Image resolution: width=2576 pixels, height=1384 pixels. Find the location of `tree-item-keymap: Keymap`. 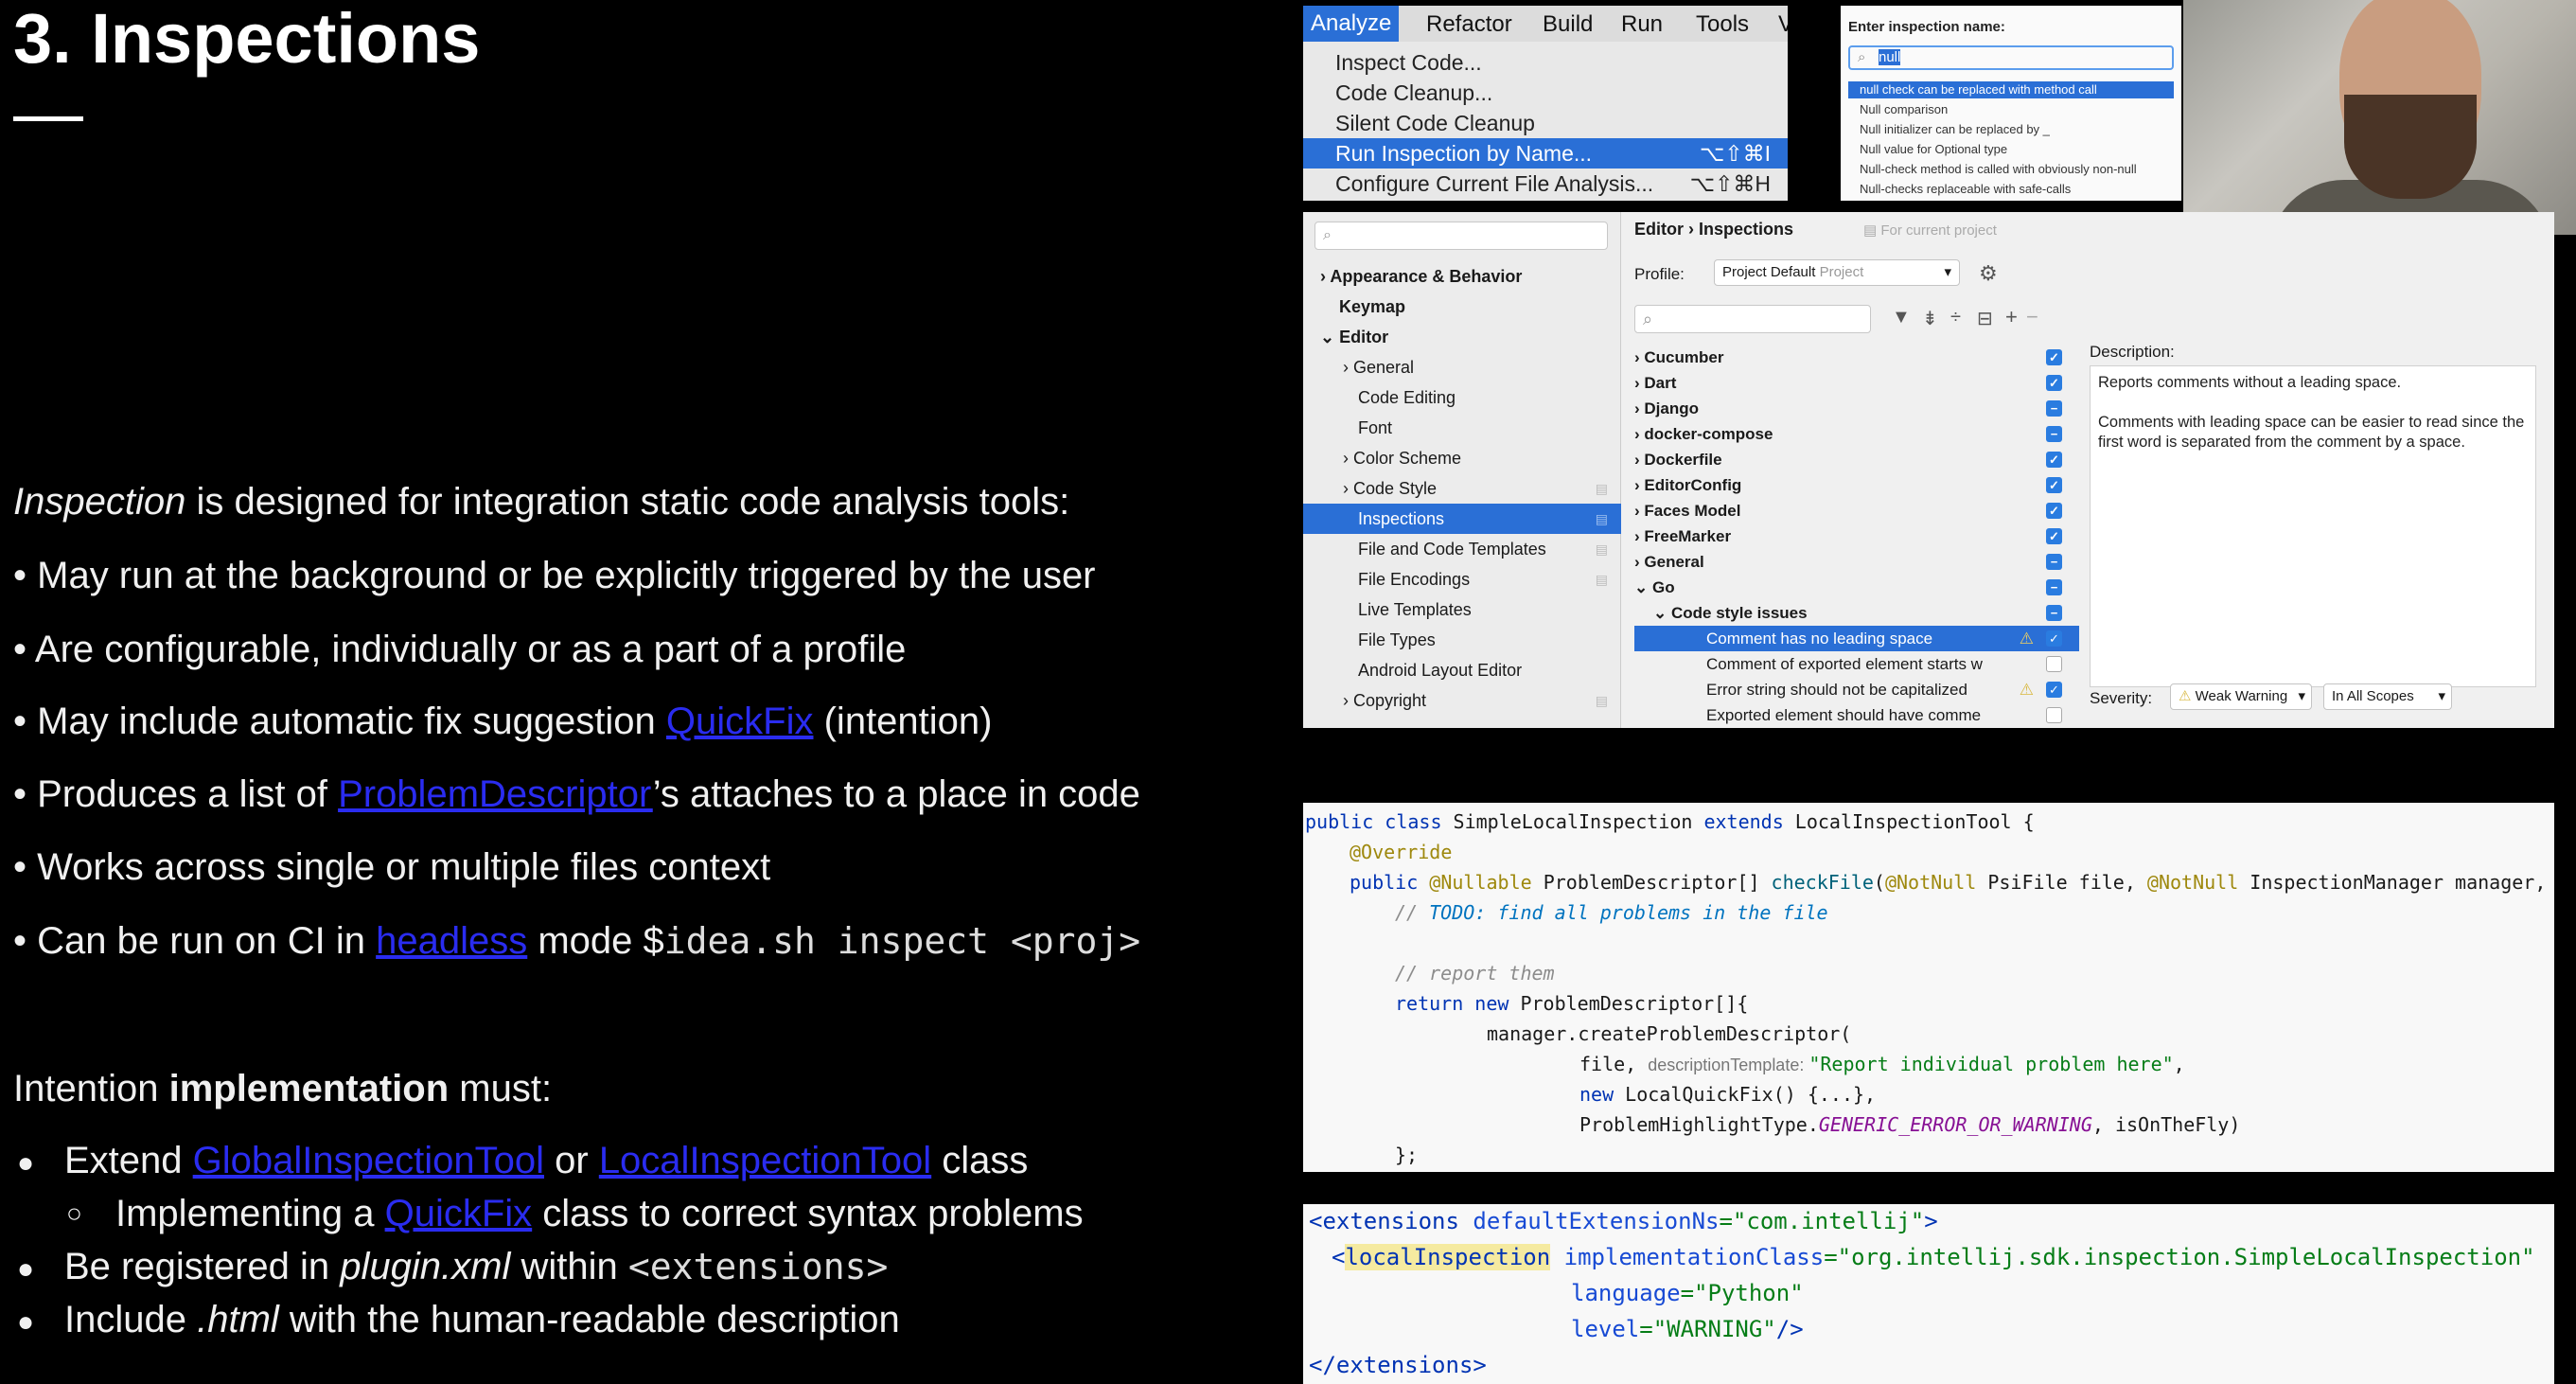

tree-item-keymap: Keymap is located at coordinates (1462, 307).